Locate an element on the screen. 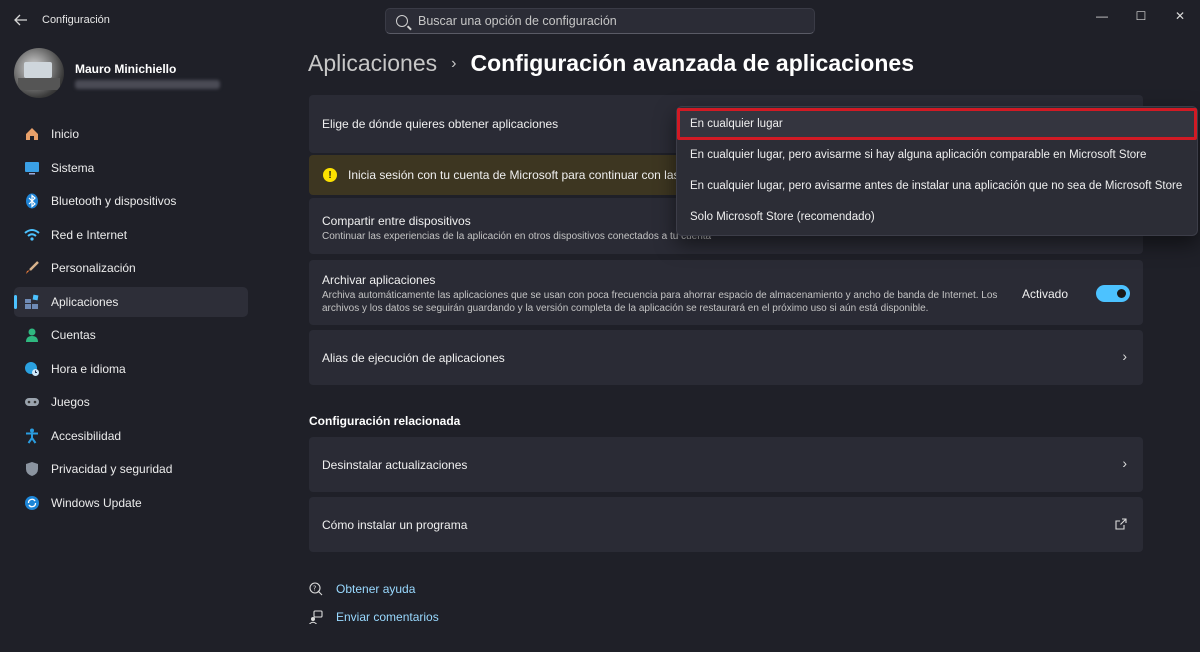 Image resolution: width=1200 pixels, height=652 pixels. archive-toggle is located at coordinates (1113, 293).